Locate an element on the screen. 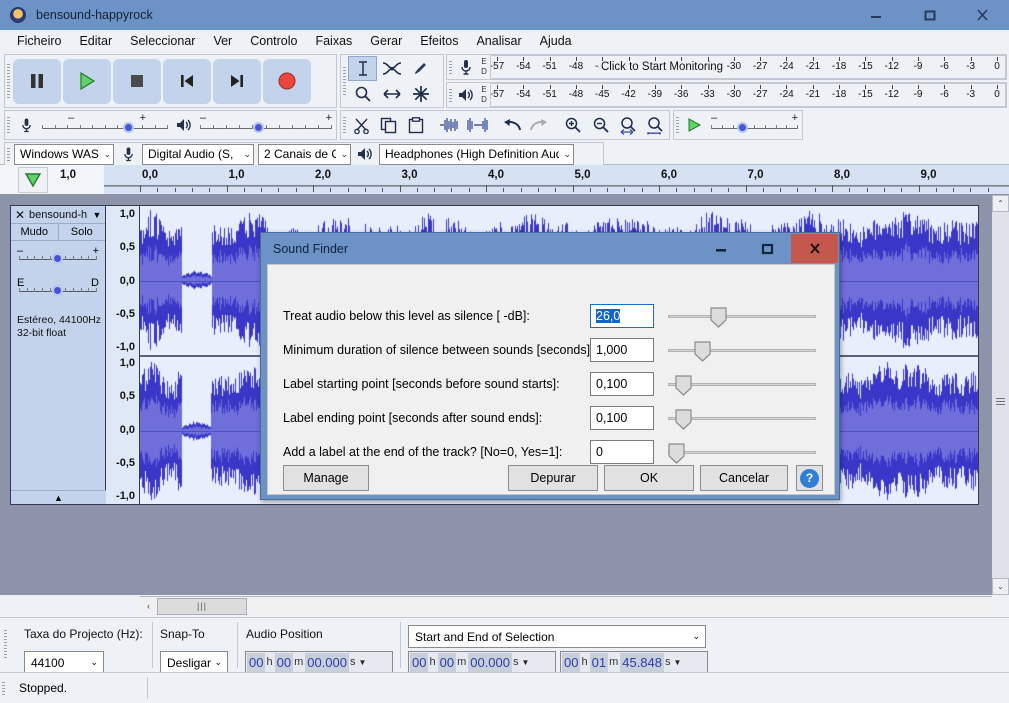 The image size is (1009, 703). monitoring-hint: Click to Start Monitoring is located at coordinates (662, 67).